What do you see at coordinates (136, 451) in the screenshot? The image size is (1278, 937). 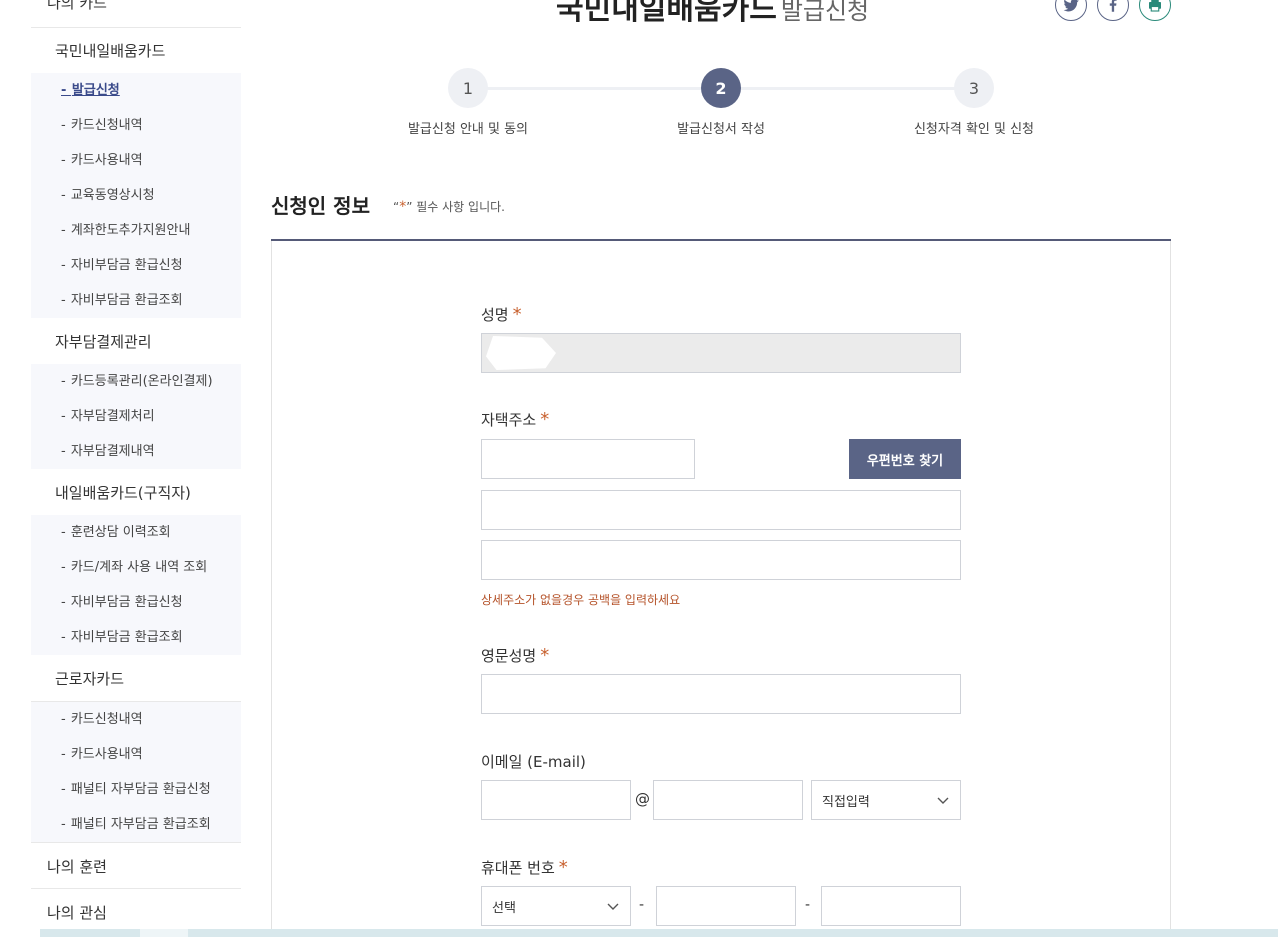 I see `sidebar-item-payment-history: - 자부담결제내역` at bounding box center [136, 451].